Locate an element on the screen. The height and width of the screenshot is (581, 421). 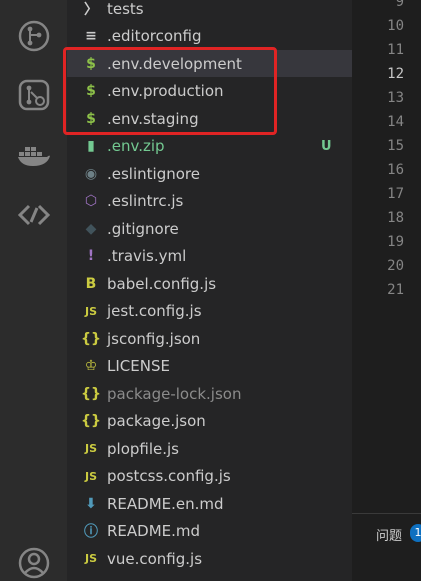
file-label: plopfile.js is located at coordinates (143, 448).